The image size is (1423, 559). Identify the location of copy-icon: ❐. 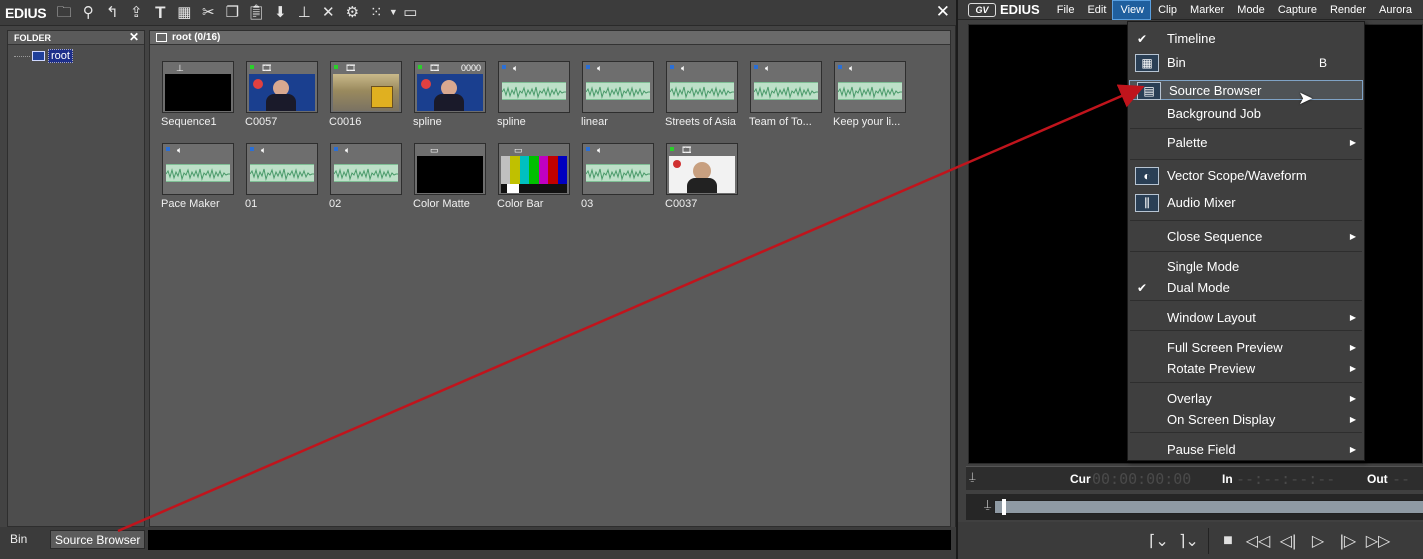
(232, 13).